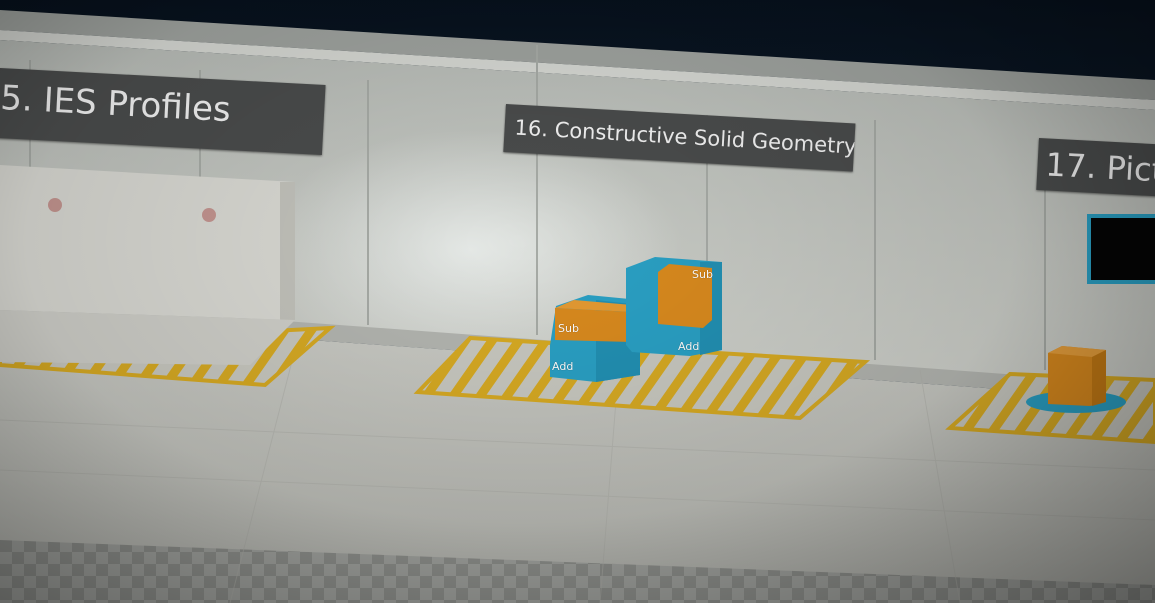 Image resolution: width=1155 pixels, height=603 pixels. Describe the element at coordinates (702, 274) in the screenshot. I see `csg-sub-tall-label: Sub` at that location.